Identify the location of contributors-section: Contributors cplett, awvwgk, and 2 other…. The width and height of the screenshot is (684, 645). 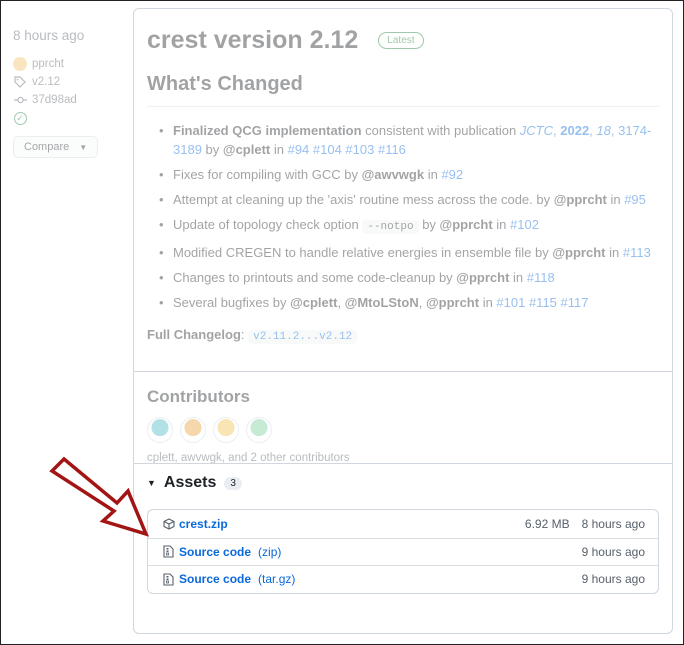
(403, 418).